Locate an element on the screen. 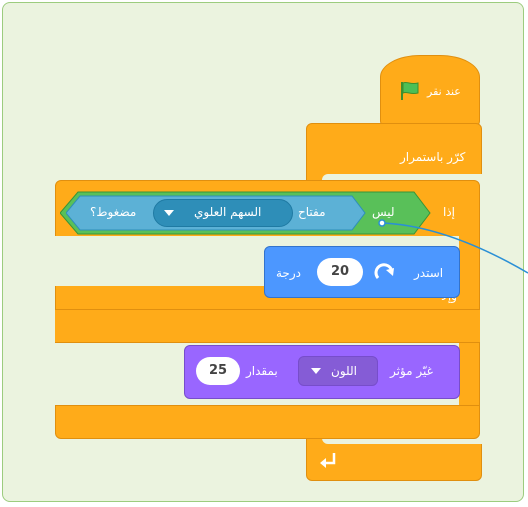 The width and height of the screenshot is (528, 507). effect-dropdown-value: اللون is located at coordinates (344, 371).